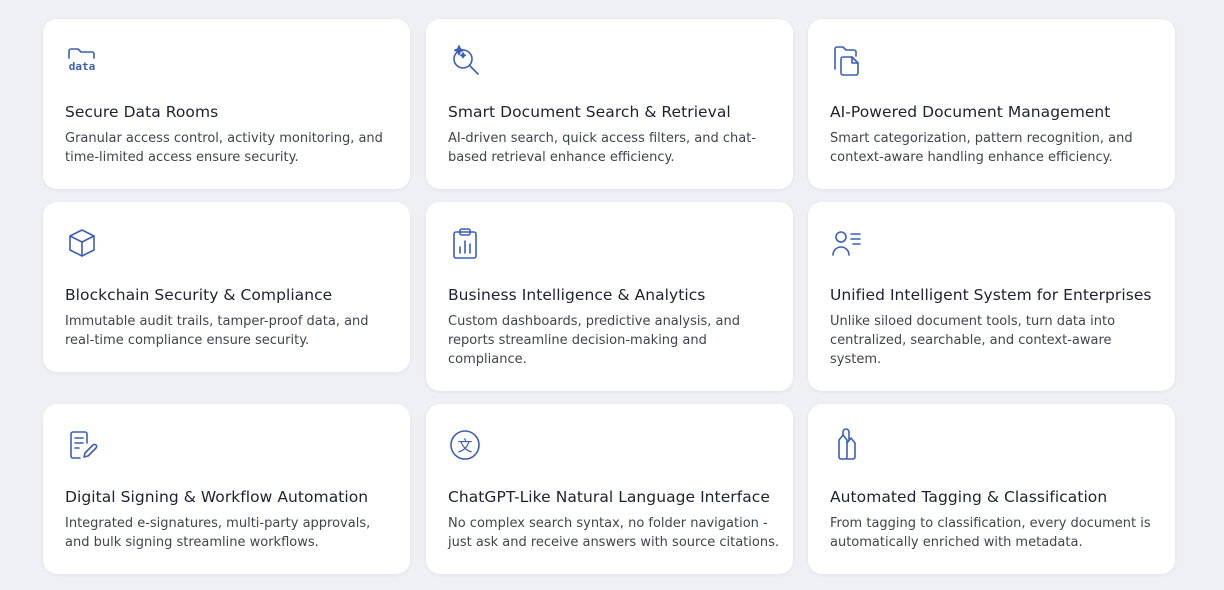 The height and width of the screenshot is (590, 1224). Describe the element at coordinates (970, 112) in the screenshot. I see `card-title: AI-Powered Document Management` at that location.